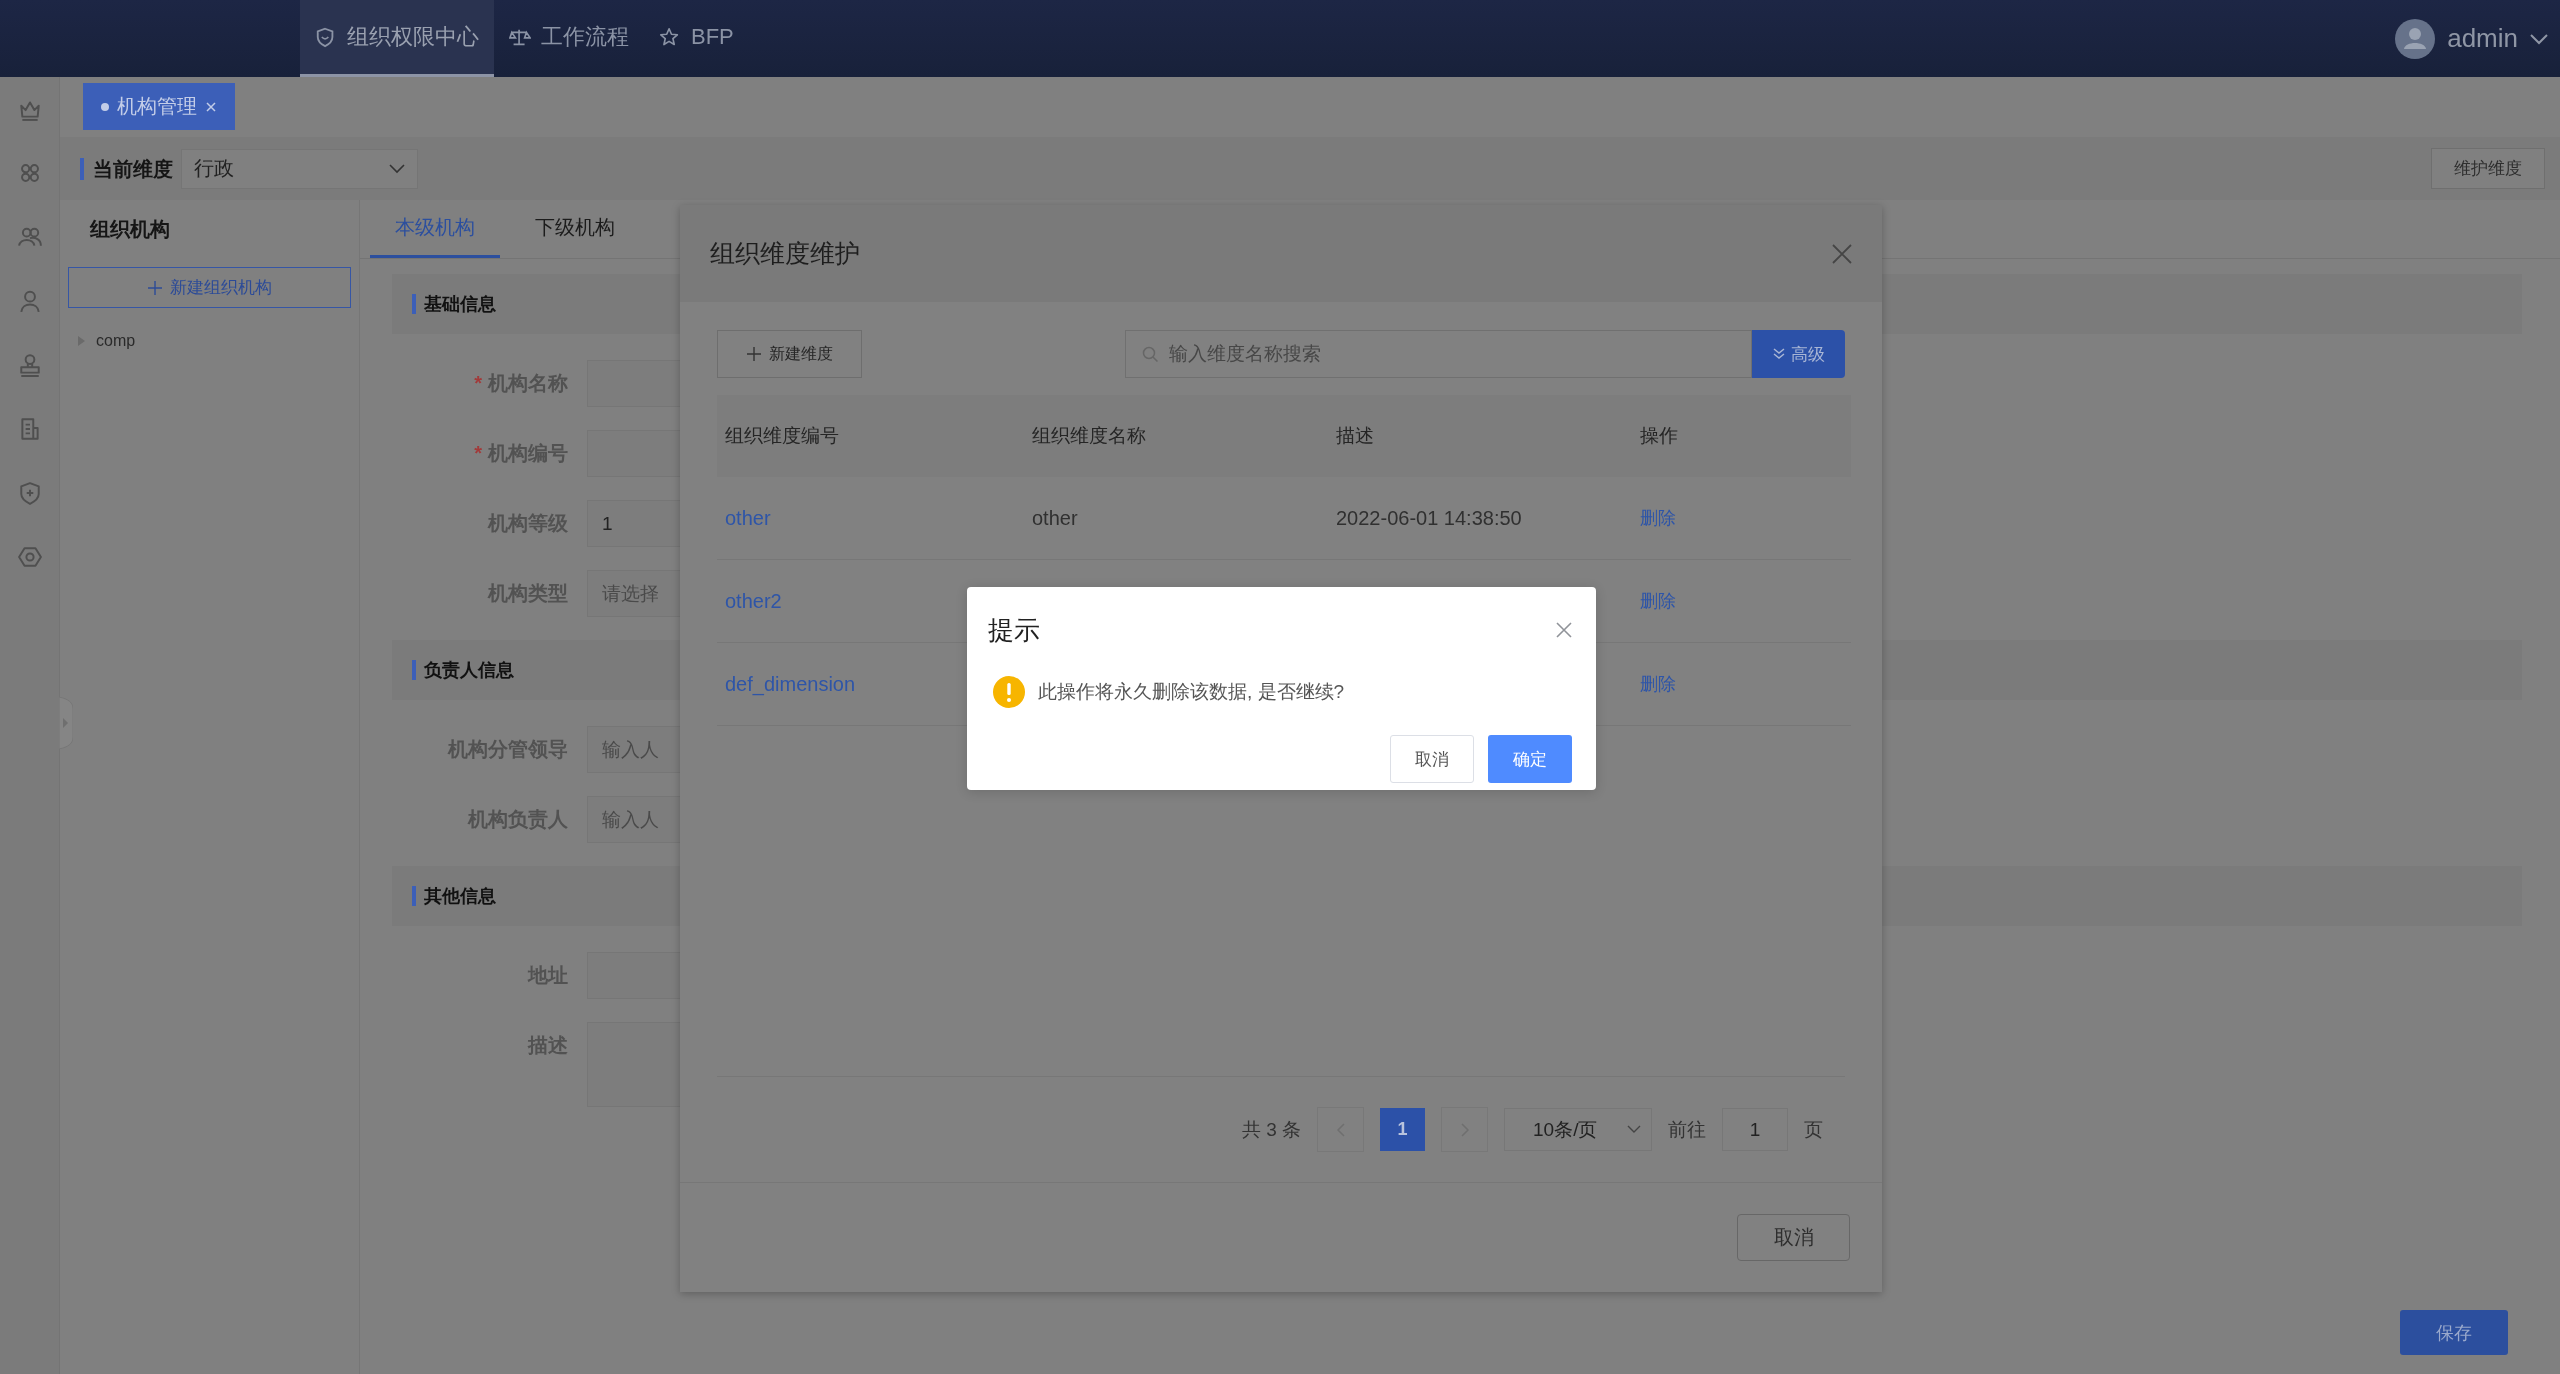 This screenshot has width=2560, height=1374. What do you see at coordinates (782, 435) in the screenshot?
I see `column-header: 组织维度编号` at bounding box center [782, 435].